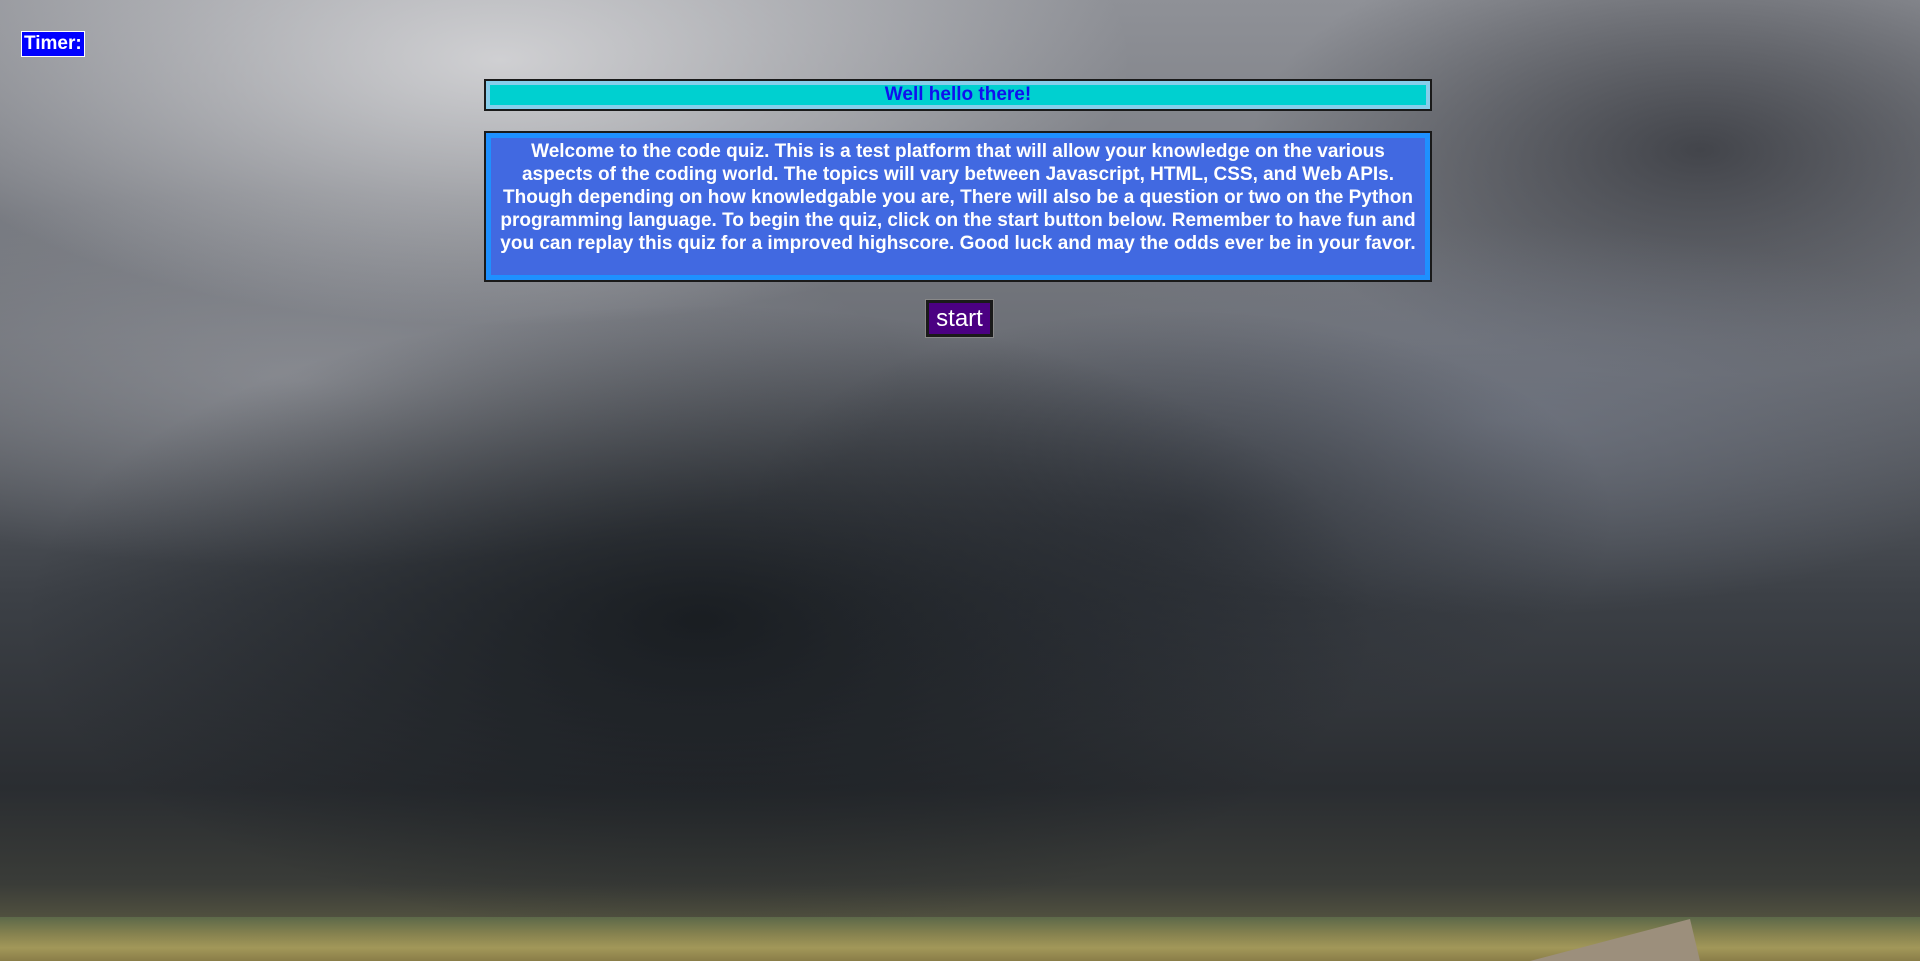 Image resolution: width=1920 pixels, height=961 pixels. What do you see at coordinates (1615, 940) in the screenshot?
I see `road` at bounding box center [1615, 940].